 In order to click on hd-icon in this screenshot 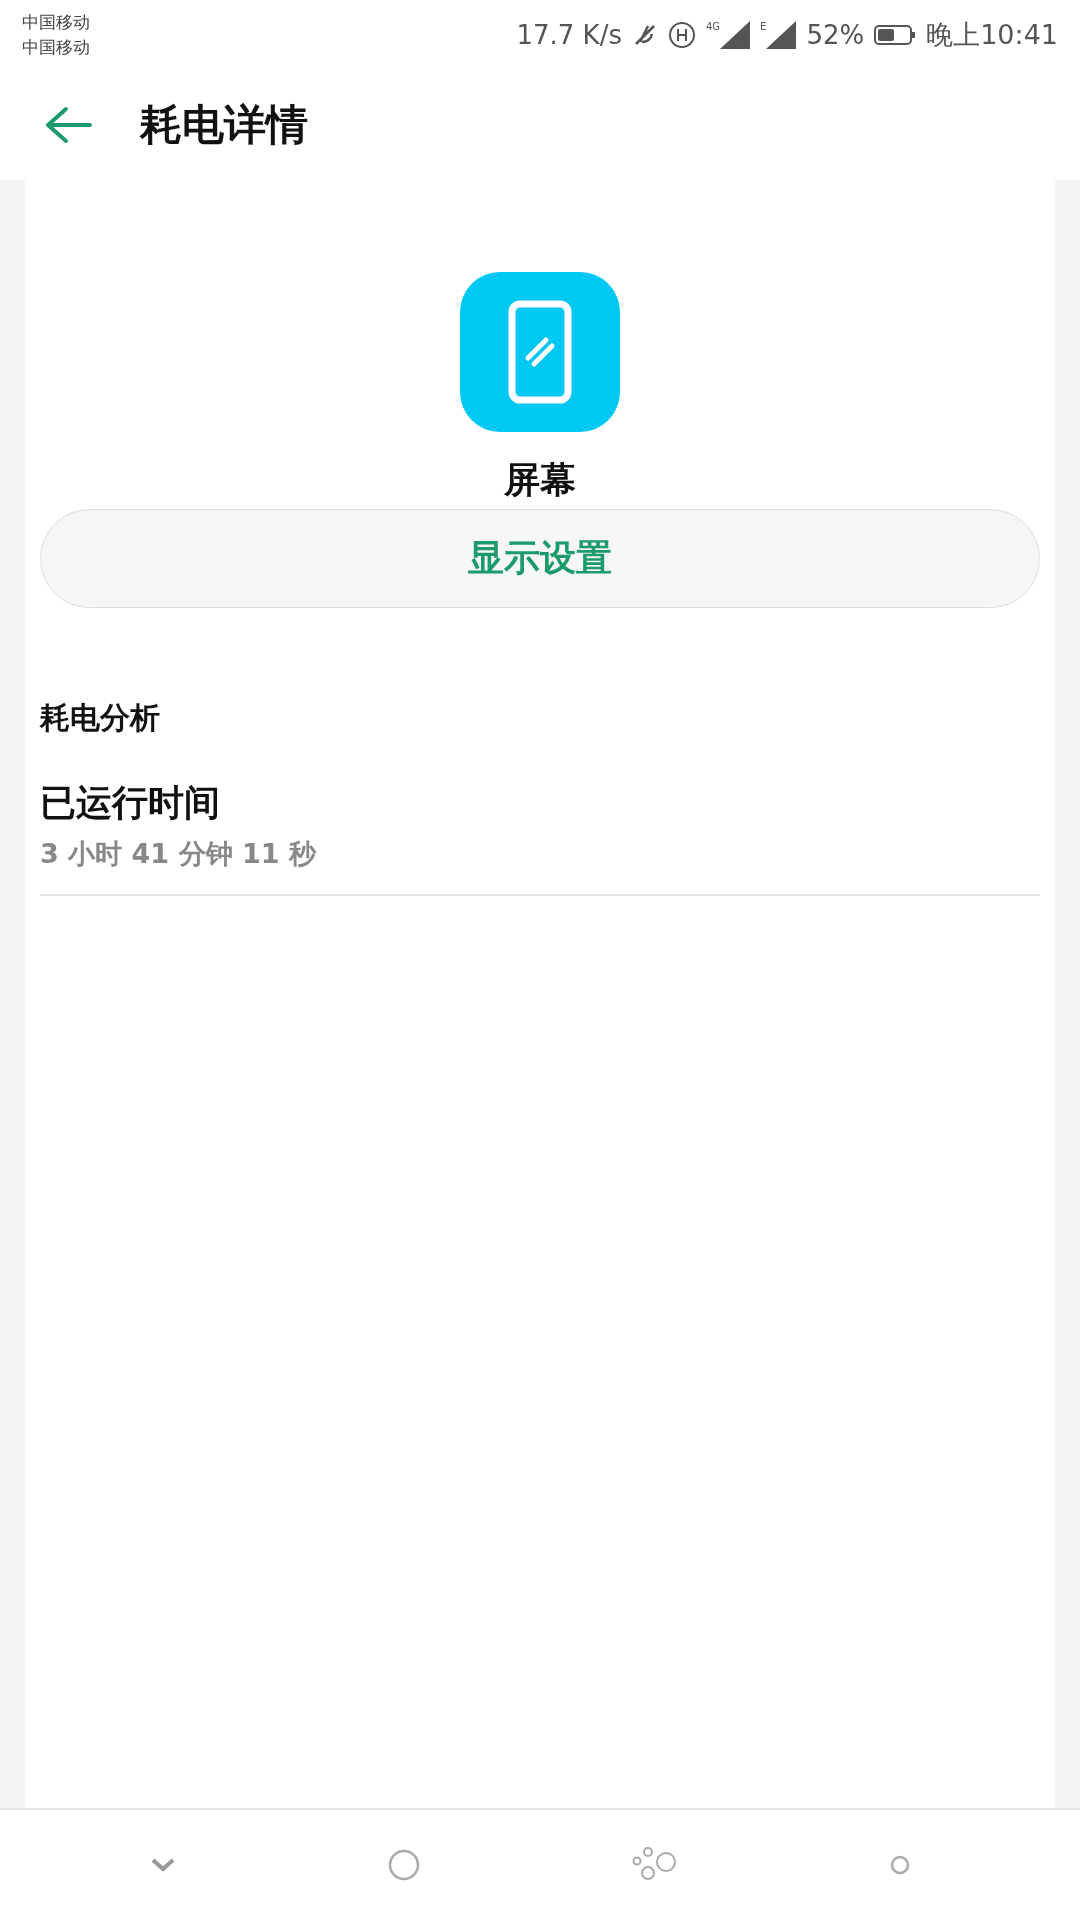, I will do `click(681, 35)`.